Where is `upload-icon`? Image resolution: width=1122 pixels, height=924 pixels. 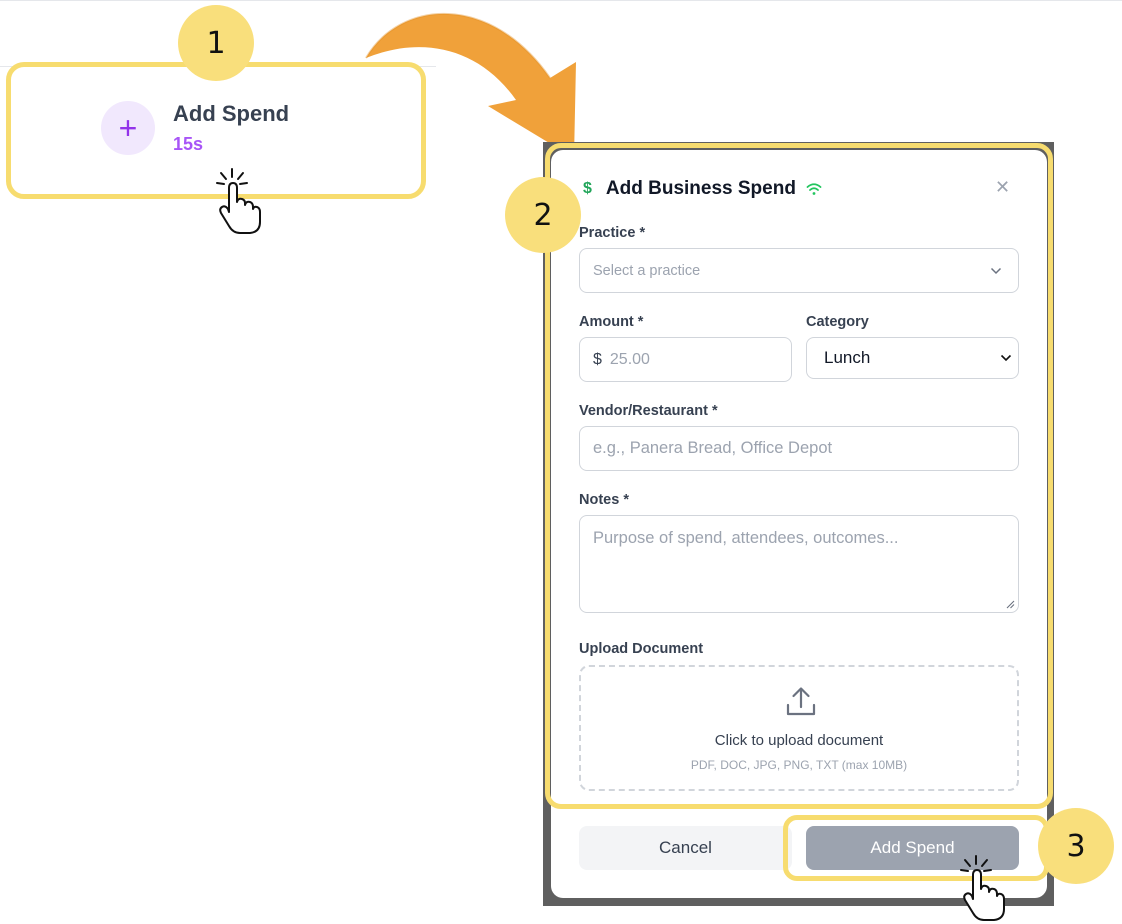
upload-icon is located at coordinates (801, 701).